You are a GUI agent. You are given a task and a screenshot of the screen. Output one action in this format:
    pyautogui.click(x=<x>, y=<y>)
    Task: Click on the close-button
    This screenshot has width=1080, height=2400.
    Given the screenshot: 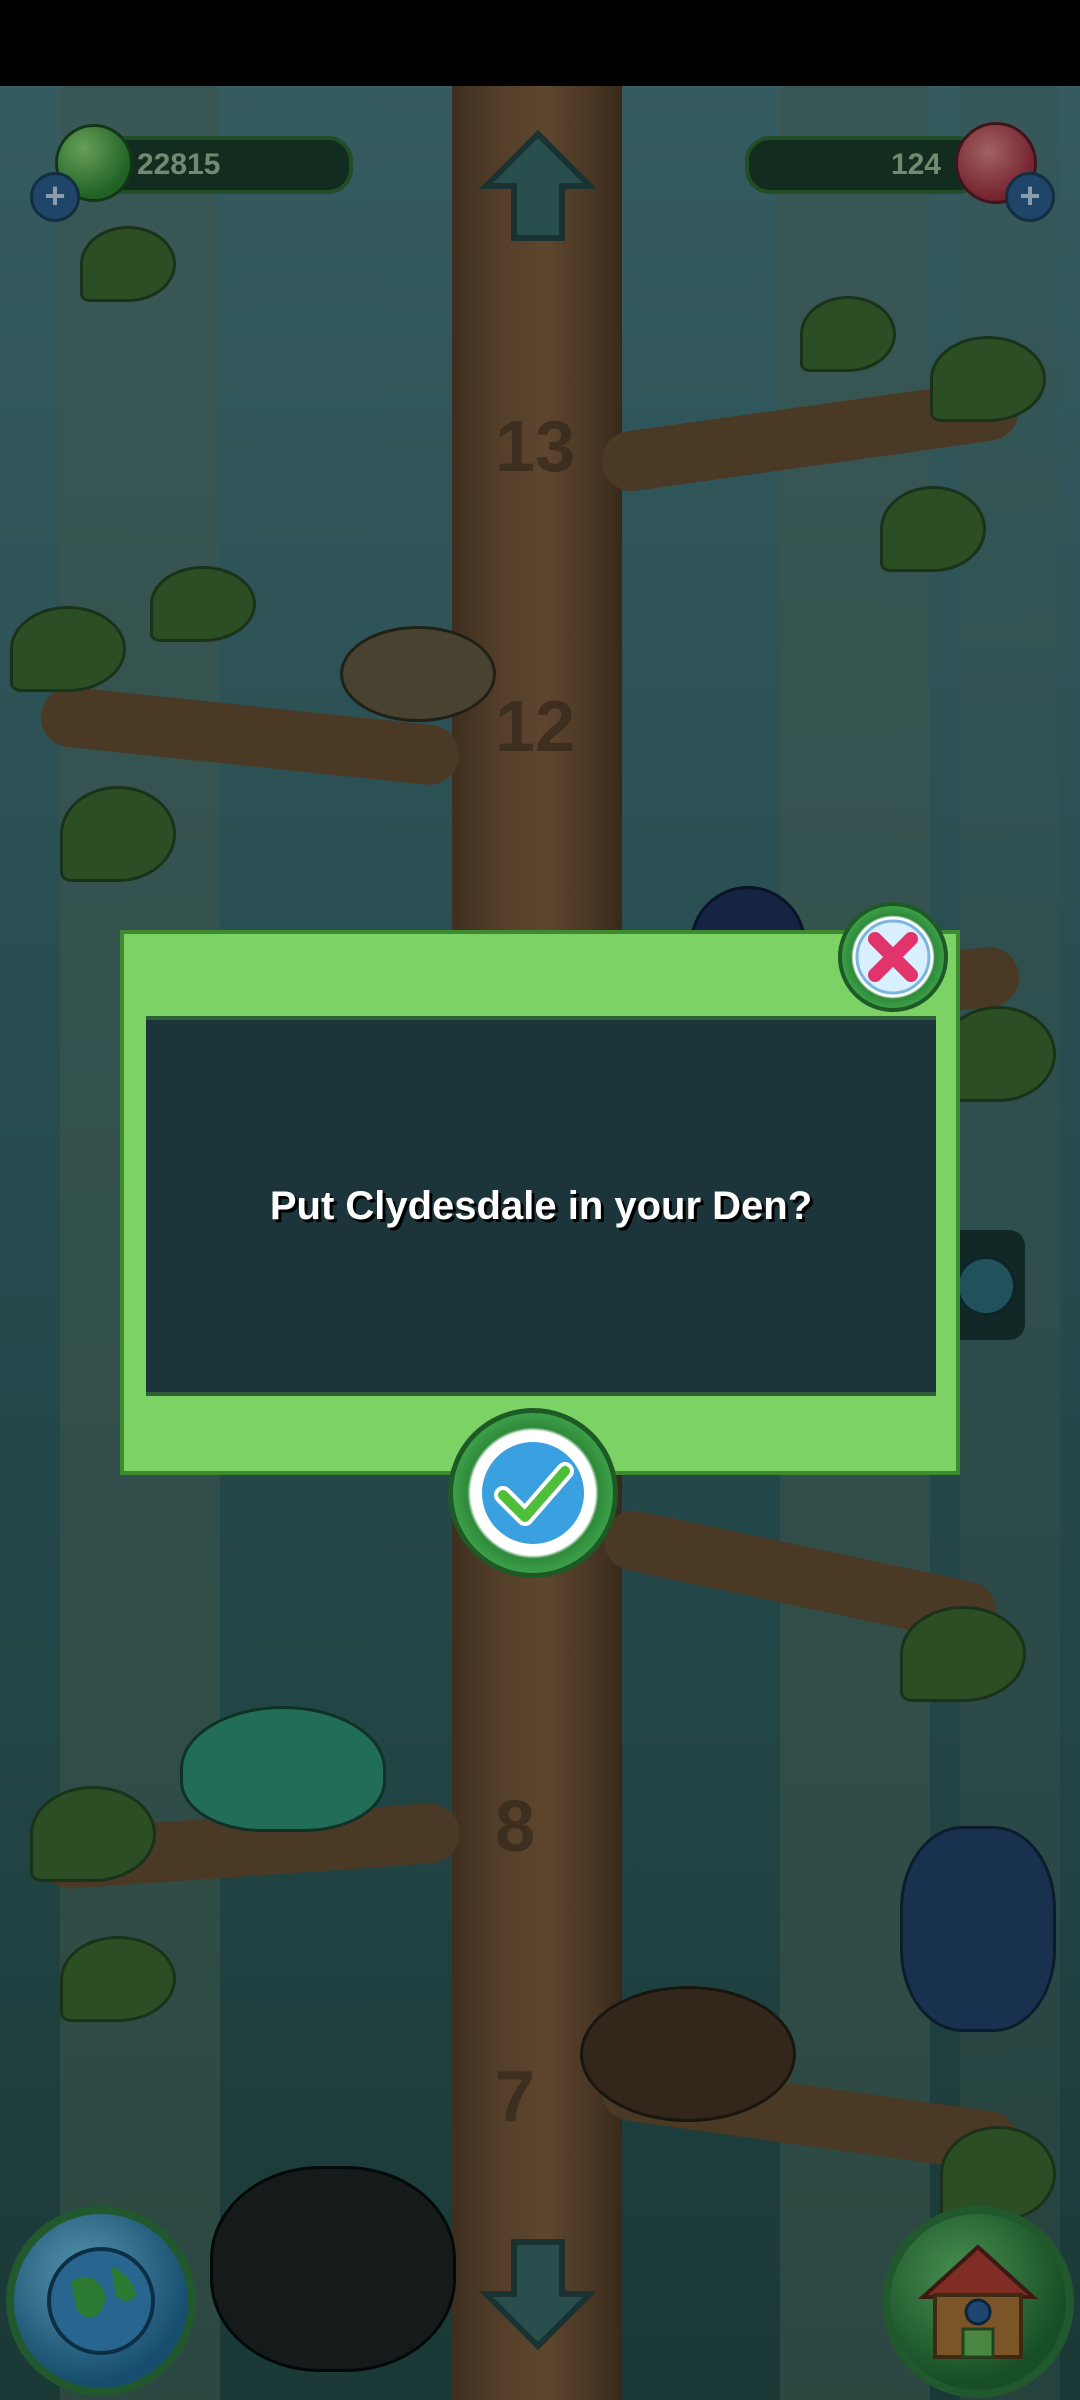 What is the action you would take?
    pyautogui.click(x=893, y=957)
    